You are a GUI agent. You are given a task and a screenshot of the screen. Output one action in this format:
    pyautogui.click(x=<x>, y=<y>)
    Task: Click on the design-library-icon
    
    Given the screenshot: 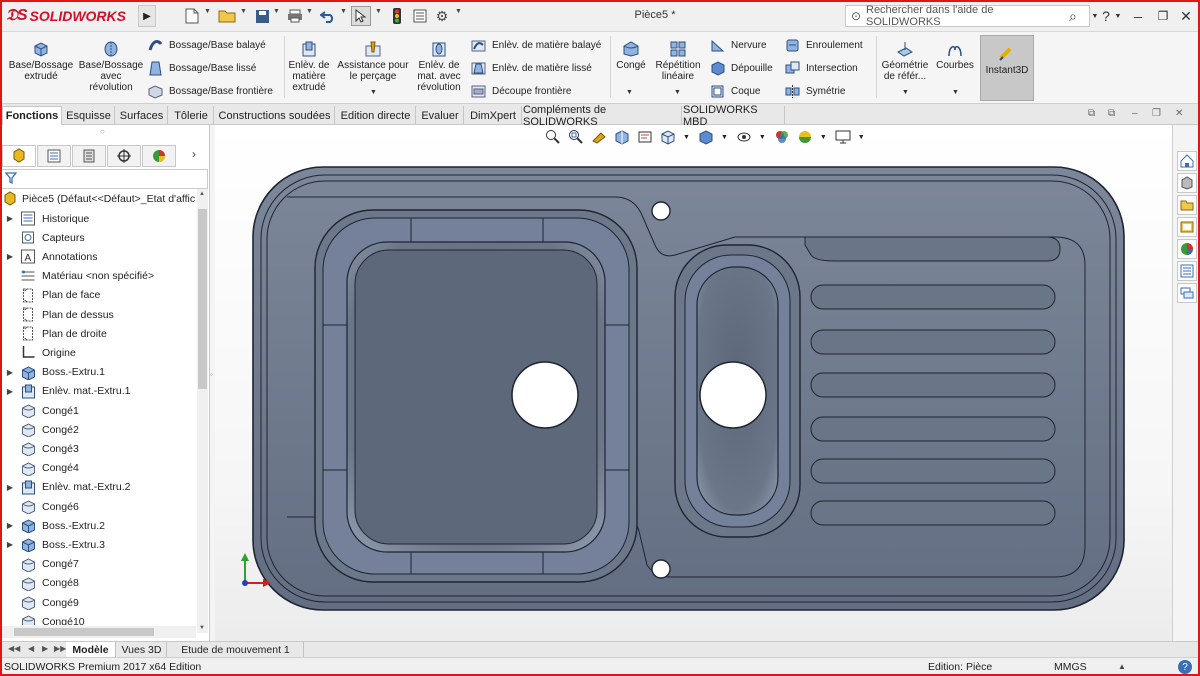 What is the action you would take?
    pyautogui.click(x=1187, y=183)
    